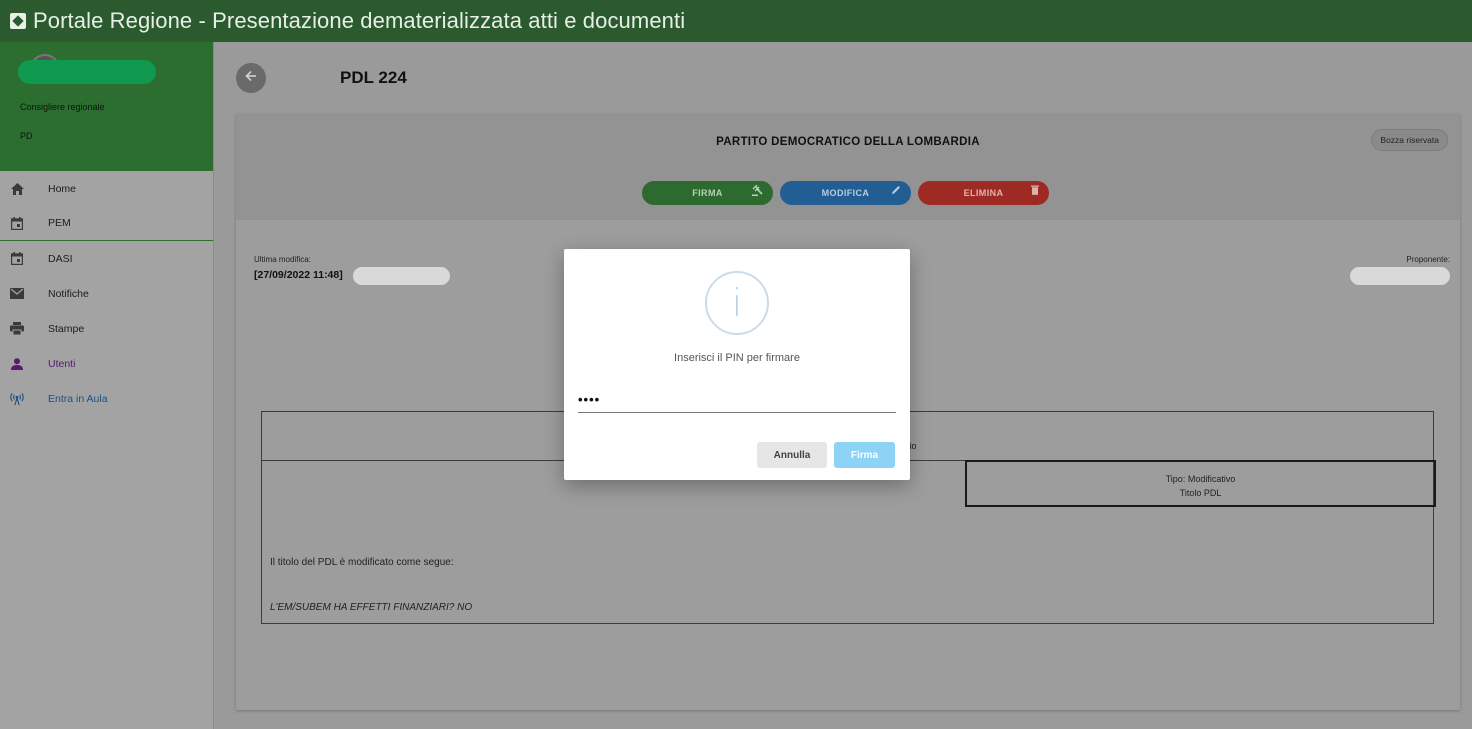 This screenshot has height=729, width=1472. What do you see at coordinates (87, 72) in the screenshot?
I see `user-name-redacted` at bounding box center [87, 72].